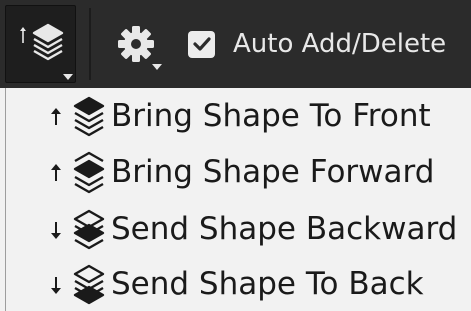  I want to click on bring-forward-icon, so click(89, 172).